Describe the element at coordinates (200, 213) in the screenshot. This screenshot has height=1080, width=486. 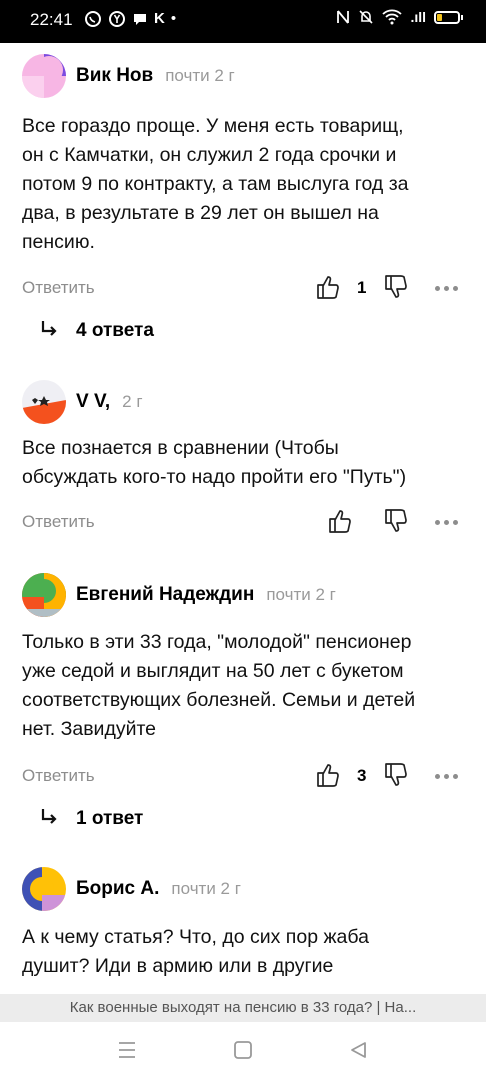
I see `comment-line: два, в результате в 29 лет он вышел на` at that location.